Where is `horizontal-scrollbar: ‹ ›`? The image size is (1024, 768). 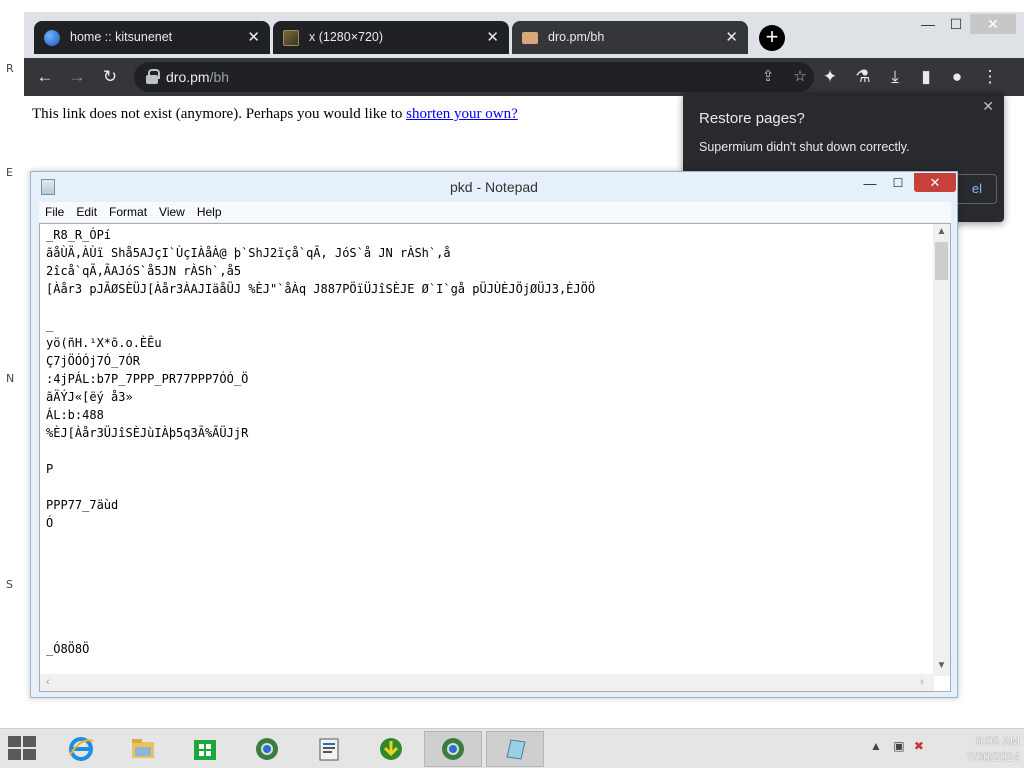
horizontal-scrollbar: ‹ › is located at coordinates (487, 682).